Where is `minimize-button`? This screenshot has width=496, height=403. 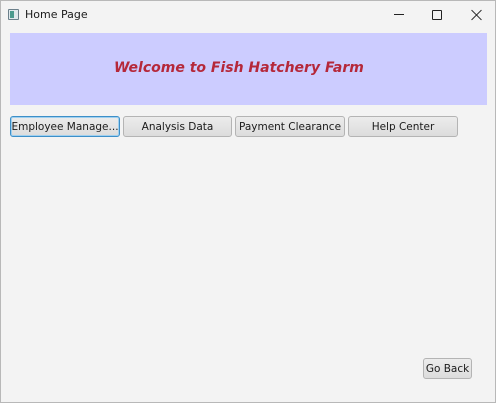 minimize-button is located at coordinates (399, 15).